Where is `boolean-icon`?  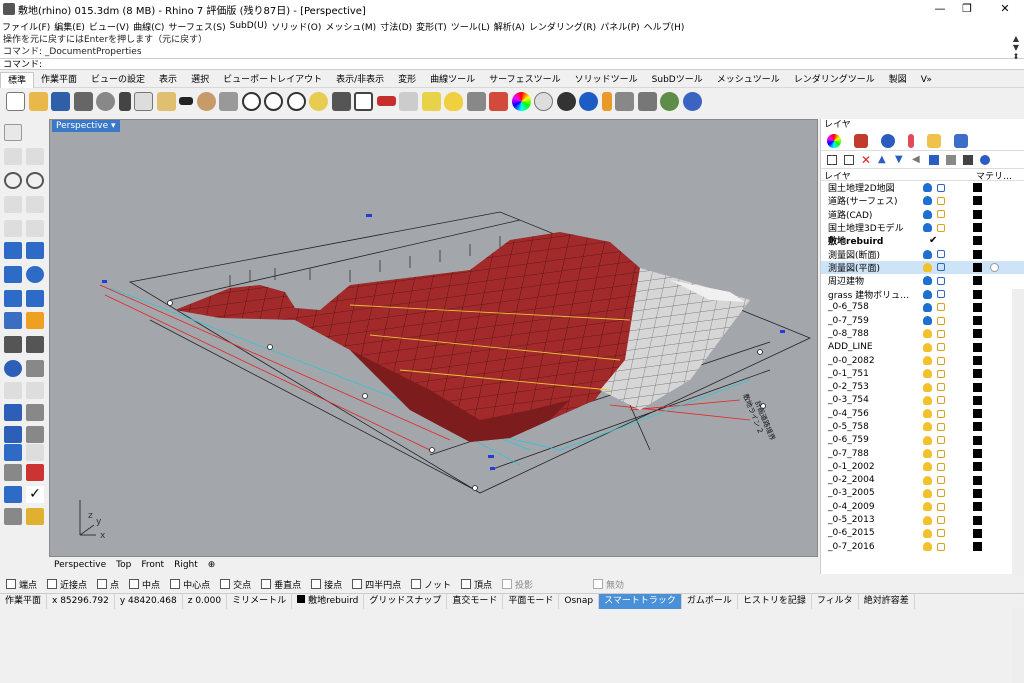
boolean-icon is located at coordinates (35, 274).